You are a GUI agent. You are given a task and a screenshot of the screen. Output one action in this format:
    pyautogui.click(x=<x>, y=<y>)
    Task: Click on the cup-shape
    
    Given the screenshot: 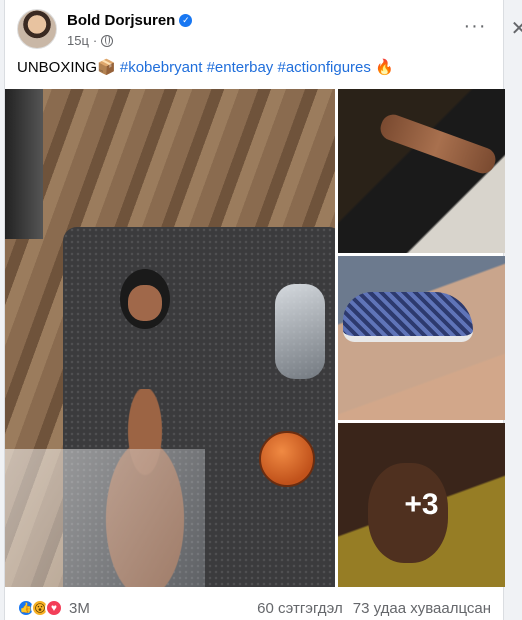 What is the action you would take?
    pyautogui.click(x=24, y=164)
    